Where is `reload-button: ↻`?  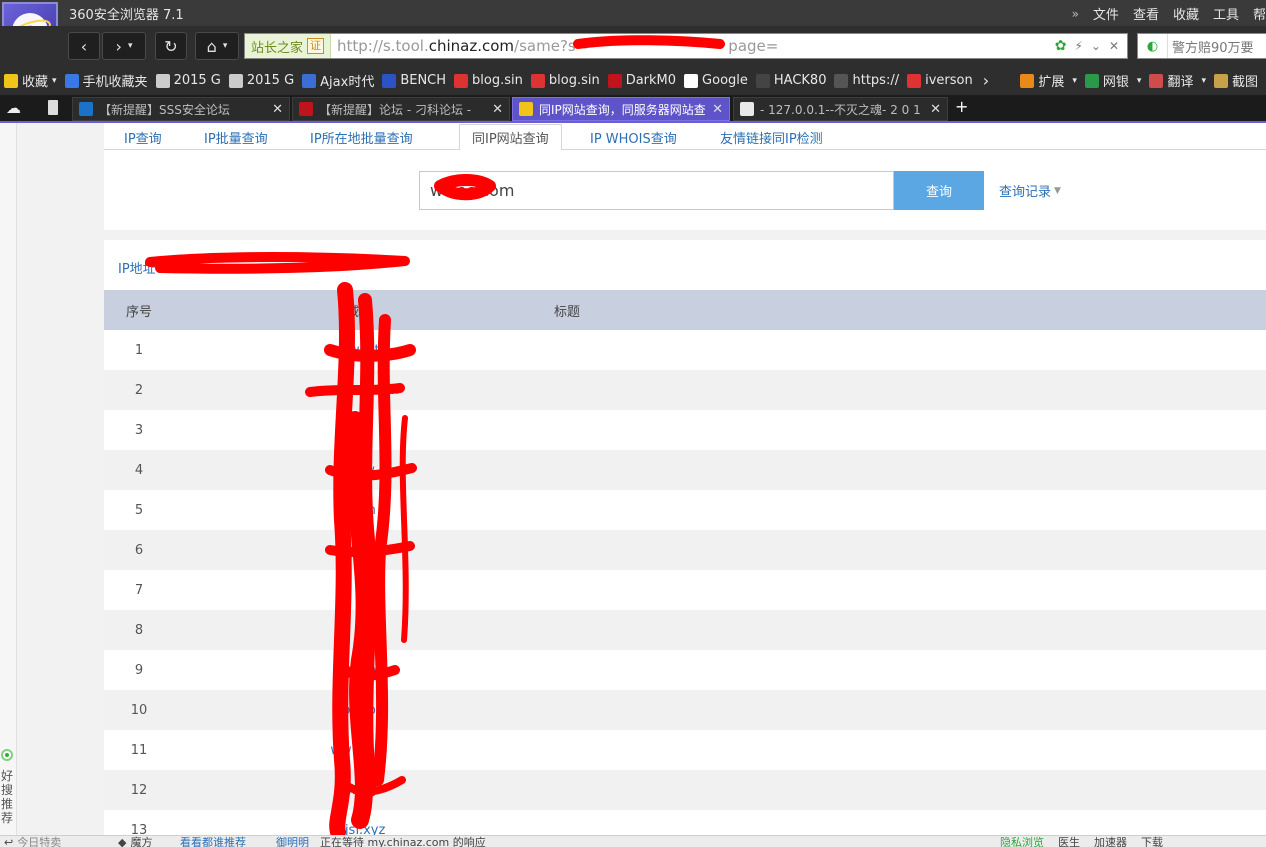
reload-button: ↻ is located at coordinates (171, 46).